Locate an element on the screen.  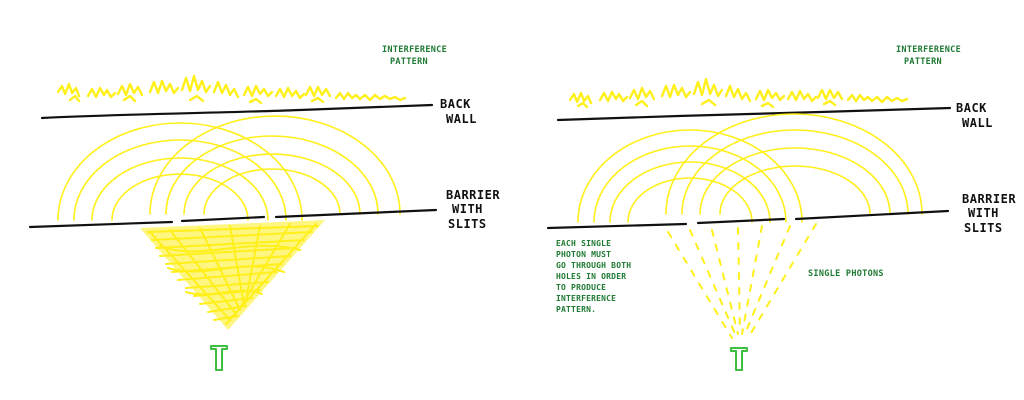
barrier is located at coordinates (748, 219).